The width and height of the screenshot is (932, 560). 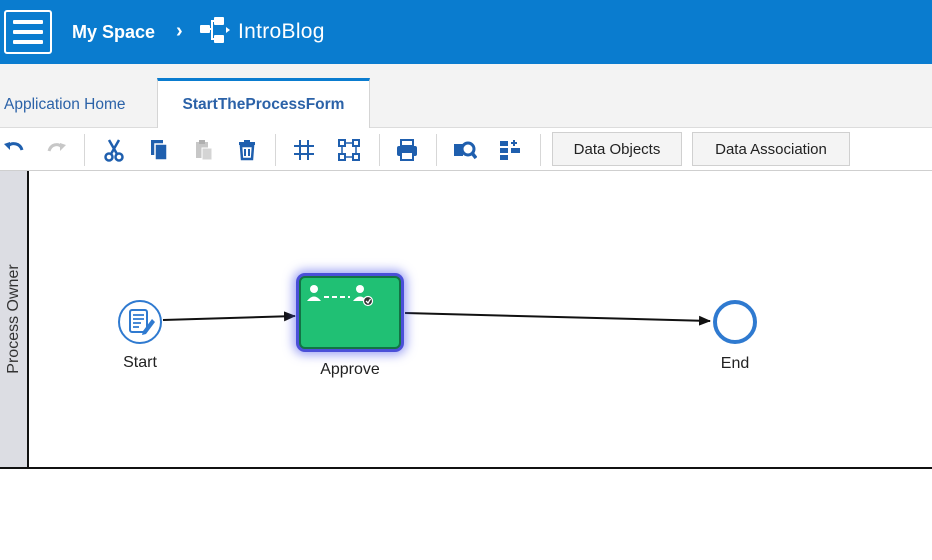 I want to click on hamburger-icon, so click(x=28, y=32).